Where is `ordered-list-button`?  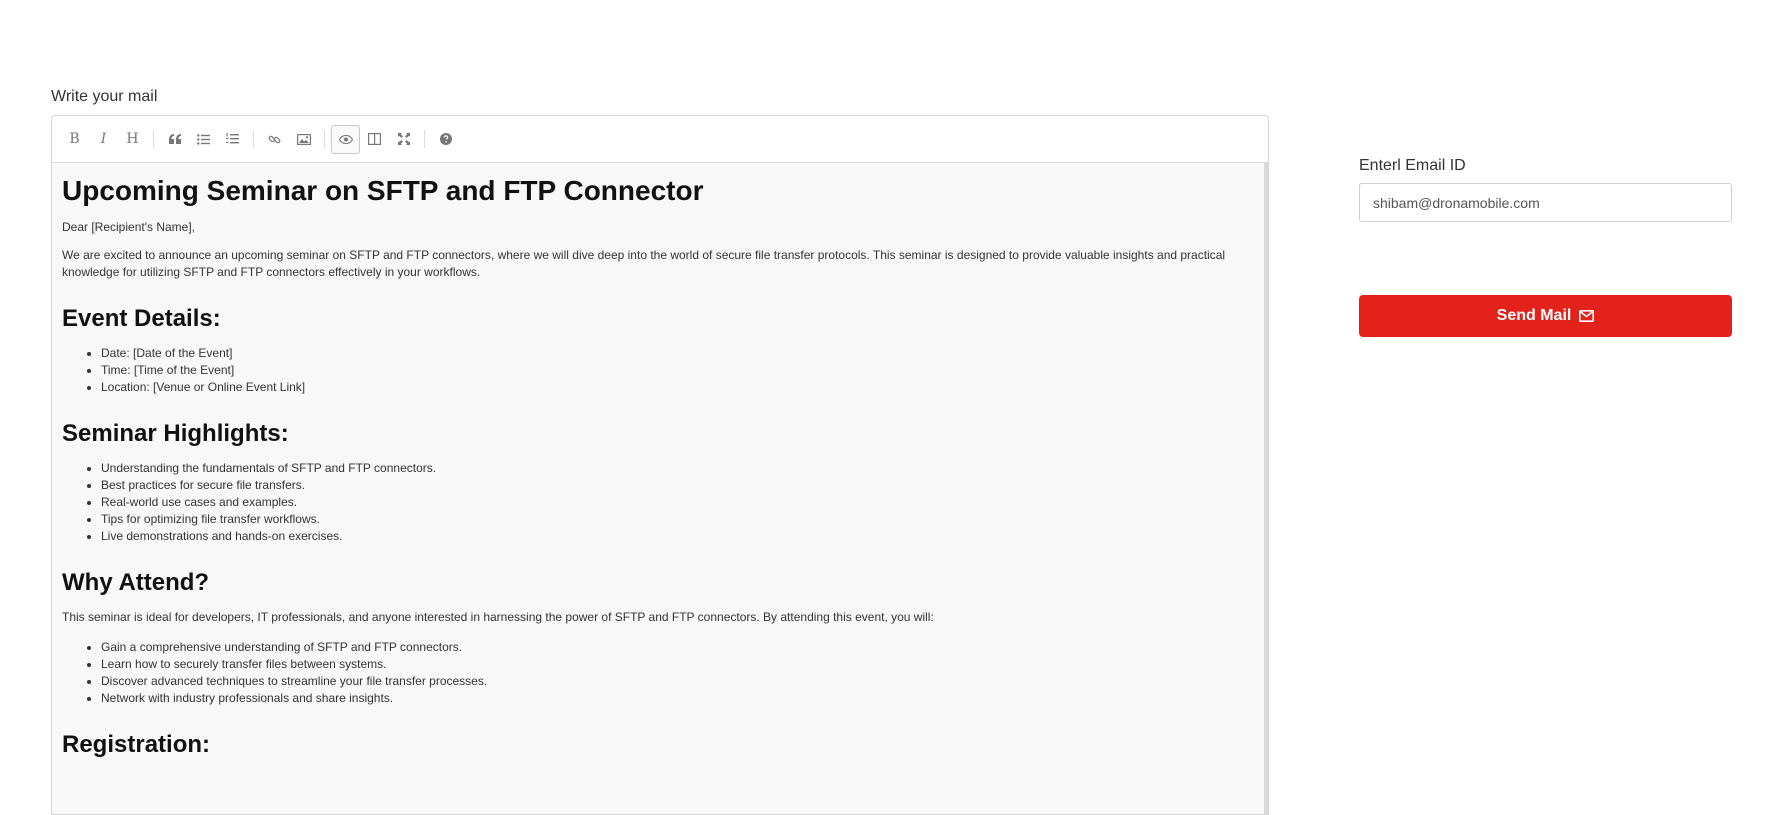 ordered-list-button is located at coordinates (232, 139).